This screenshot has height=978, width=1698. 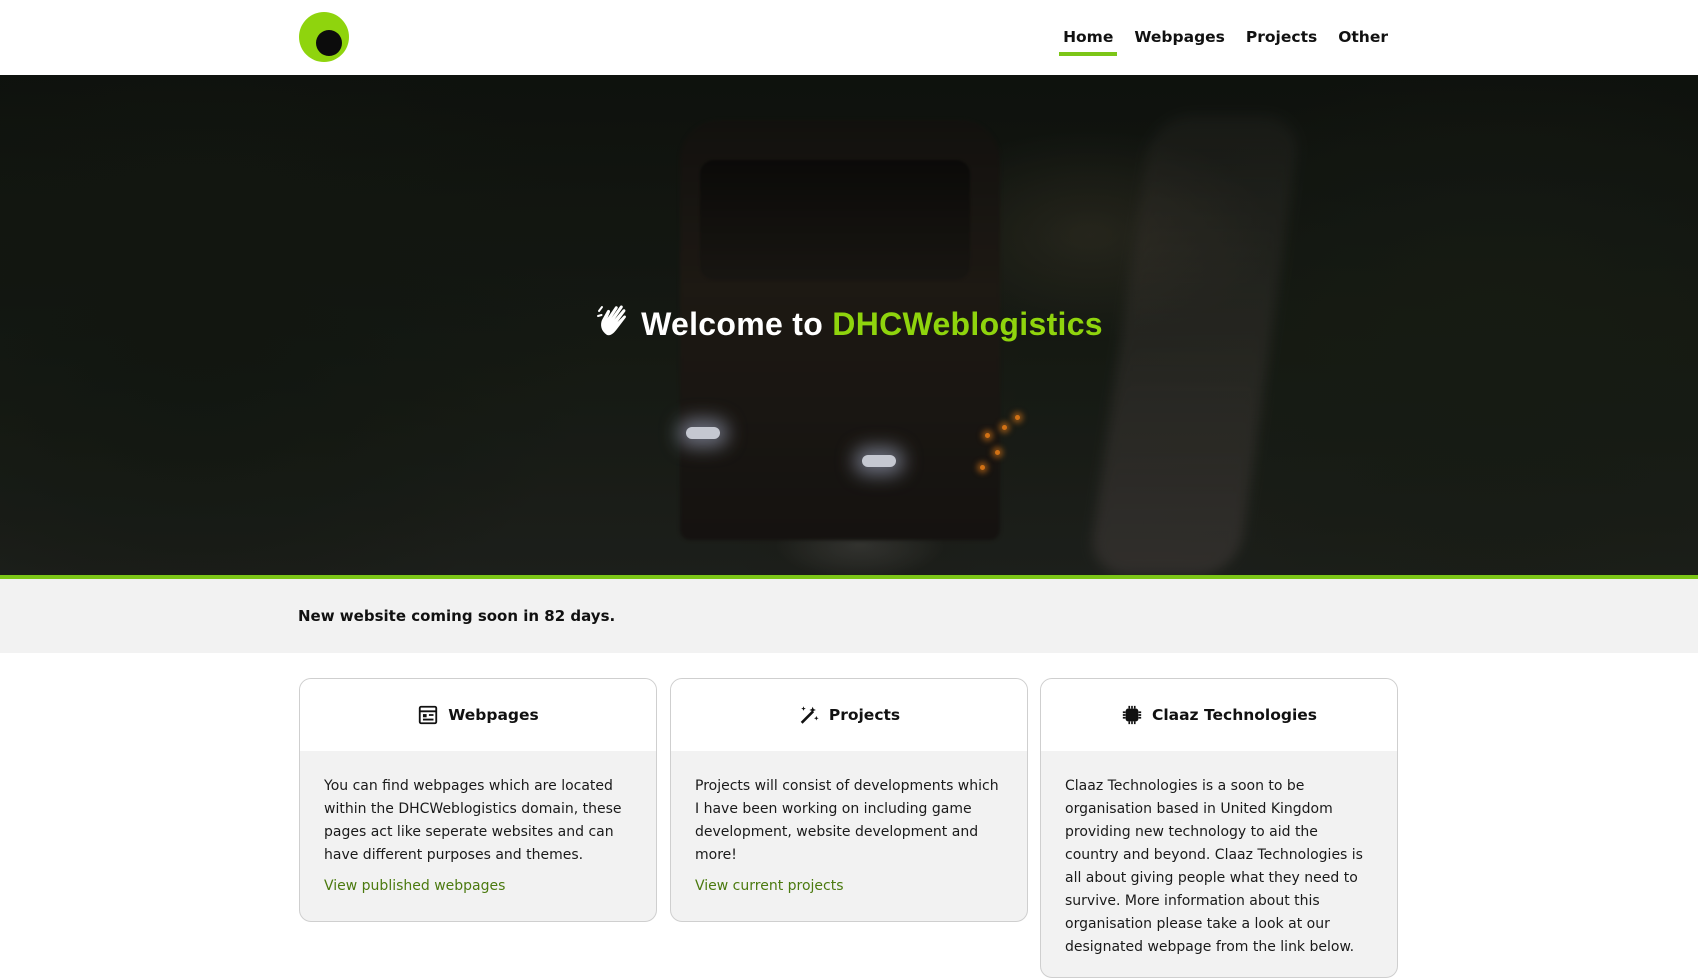 What do you see at coordinates (769, 886) in the screenshot?
I see `view-projects-link: View current projects` at bounding box center [769, 886].